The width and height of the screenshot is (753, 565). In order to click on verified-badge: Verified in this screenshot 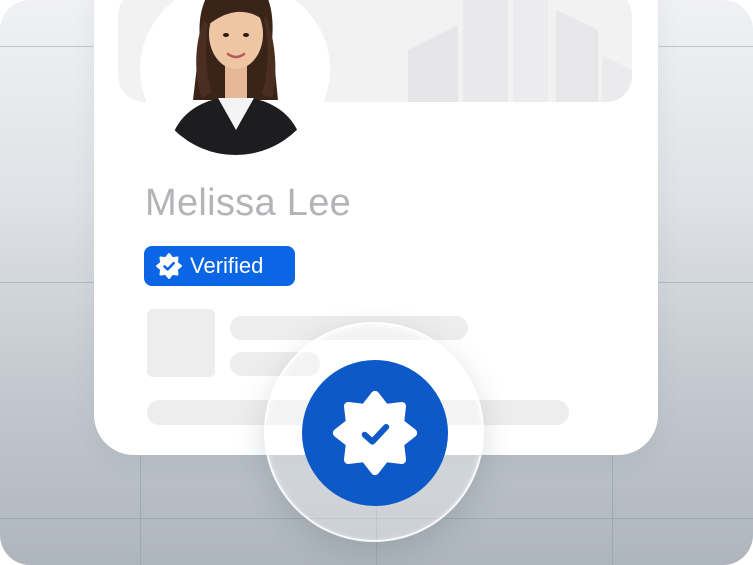, I will do `click(219, 266)`.